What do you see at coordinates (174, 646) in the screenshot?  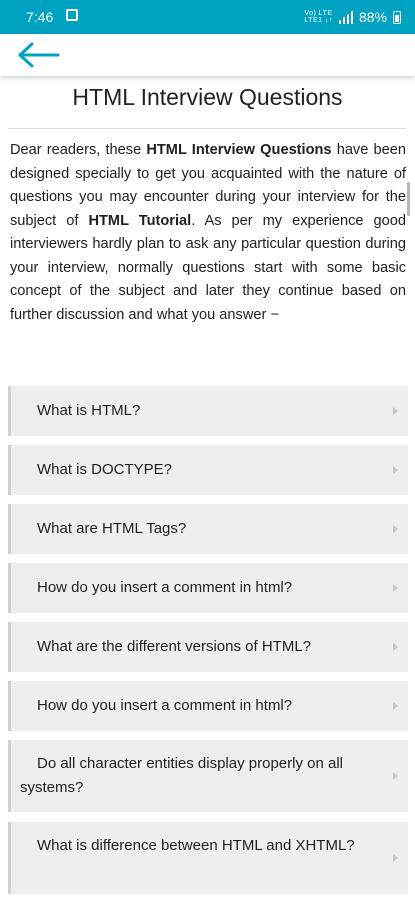 I see `question-text: What are the different versions of HTML?` at bounding box center [174, 646].